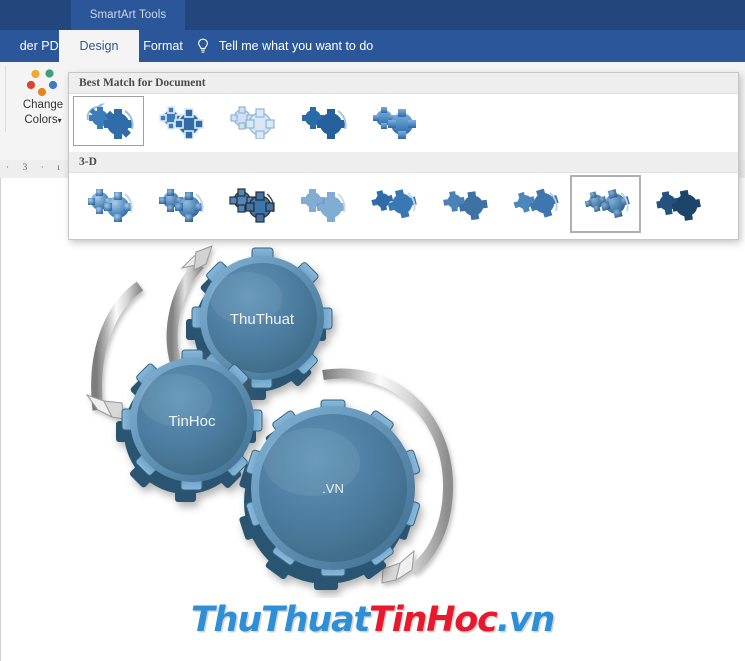 Image resolution: width=745 pixels, height=661 pixels. Describe the element at coordinates (128, 15) in the screenshot. I see `contextual-tab-title-smartart-tools: SmartArt Tools` at that location.